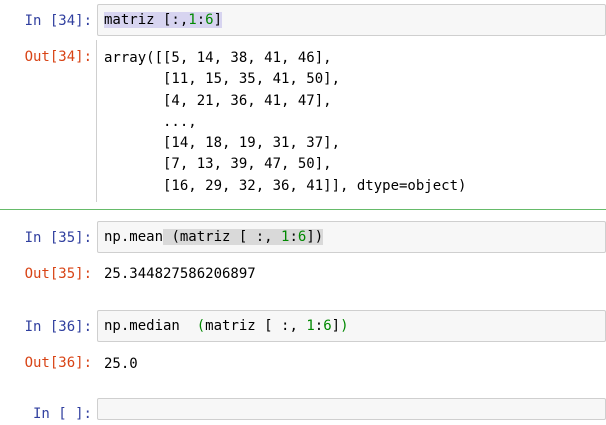 The image size is (606, 425). I want to click on code-highlight: (matriz [ :, 1:6]), so click(243, 237).